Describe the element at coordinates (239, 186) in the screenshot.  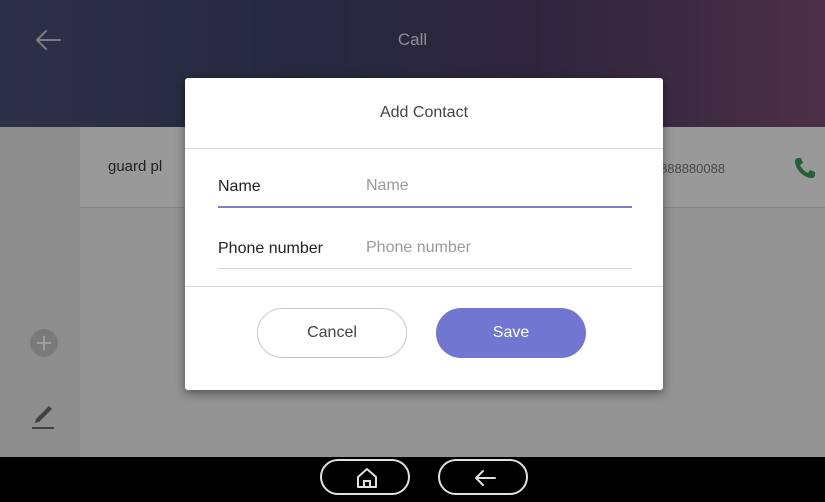
I see `name-label: Name` at that location.